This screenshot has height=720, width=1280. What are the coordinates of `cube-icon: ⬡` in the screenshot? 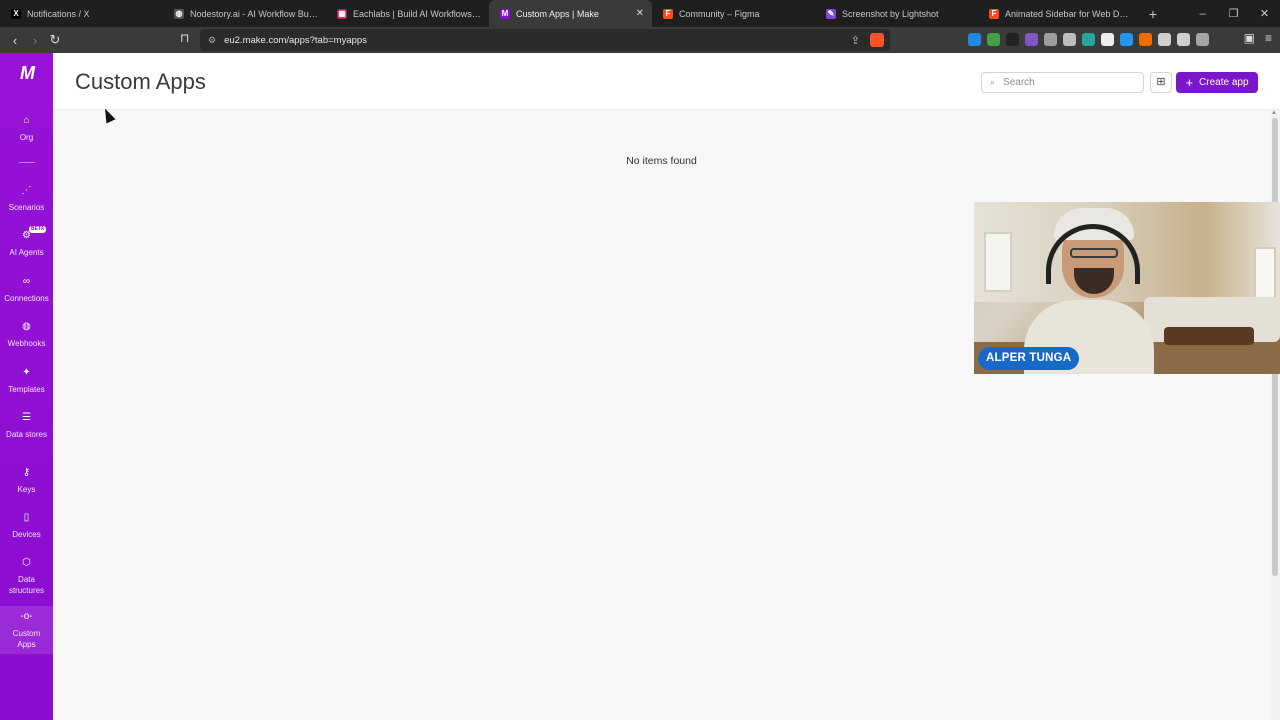 It's located at (26, 562).